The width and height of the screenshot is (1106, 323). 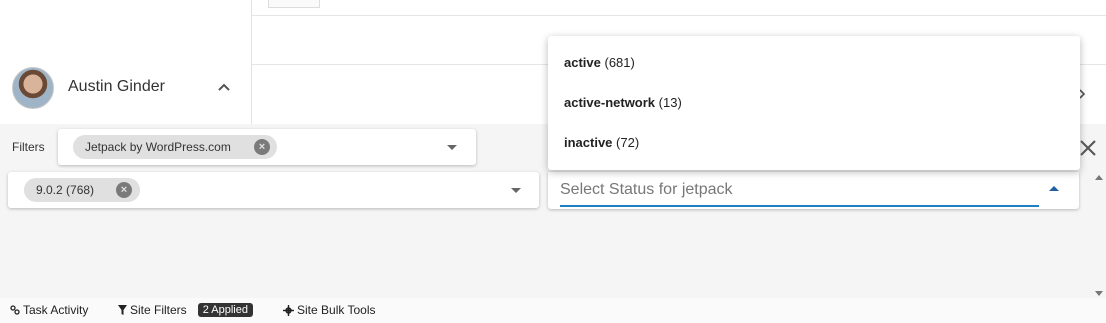 What do you see at coordinates (1054, 188) in the screenshot?
I see `caret-up-icon` at bounding box center [1054, 188].